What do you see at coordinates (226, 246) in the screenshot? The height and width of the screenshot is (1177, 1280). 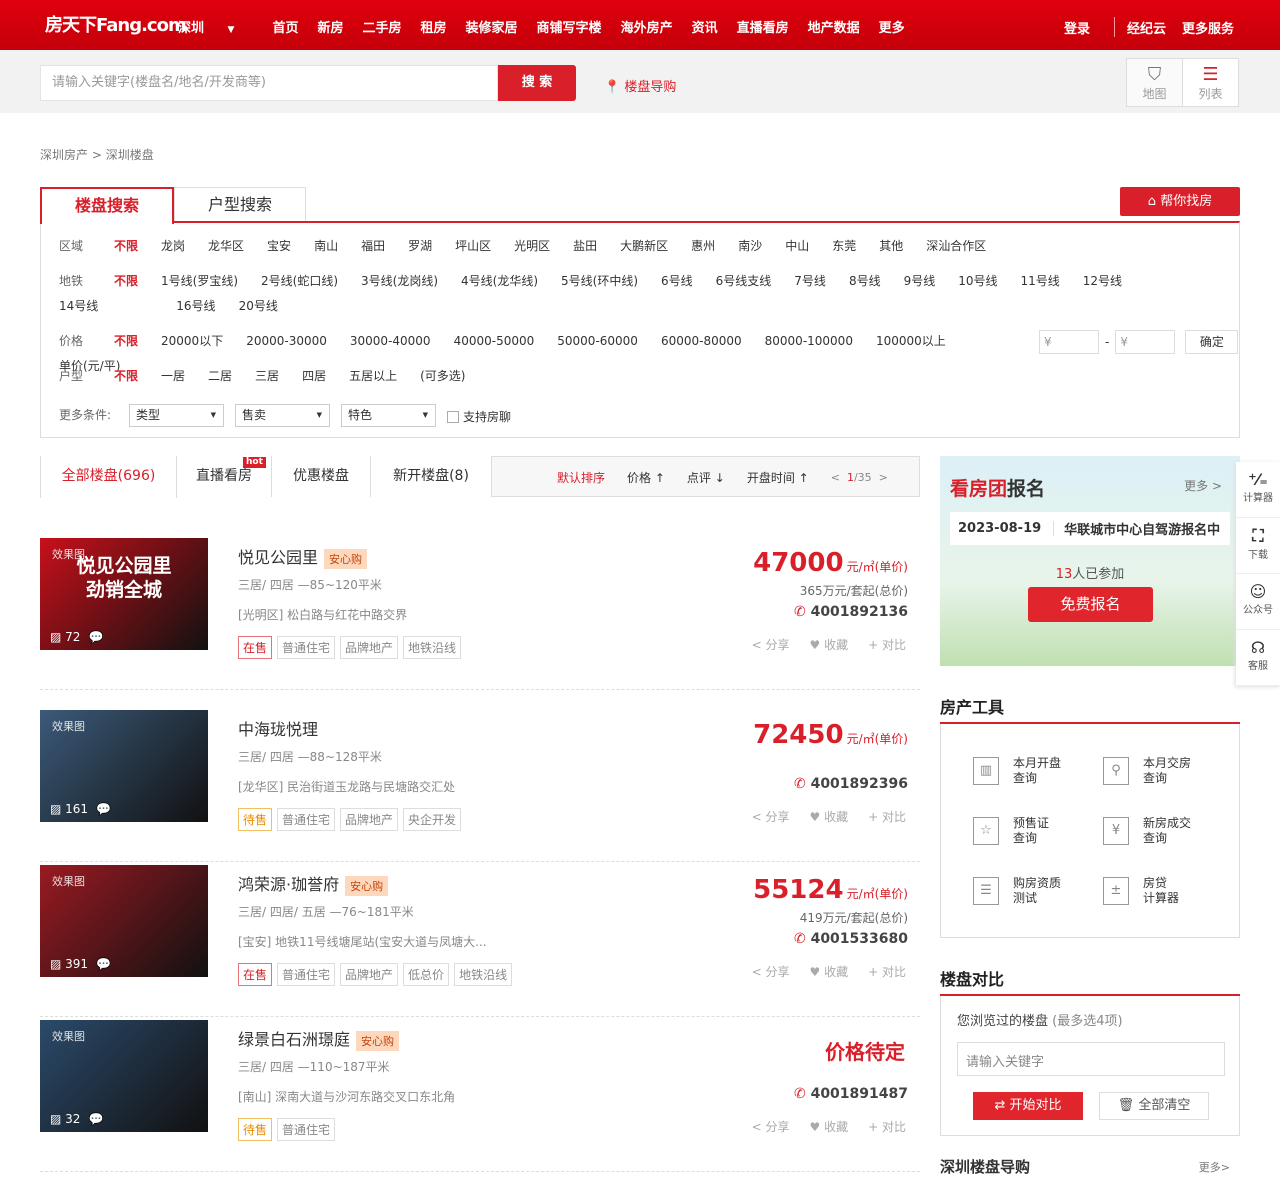 I see `filter-option: 龙华区` at bounding box center [226, 246].